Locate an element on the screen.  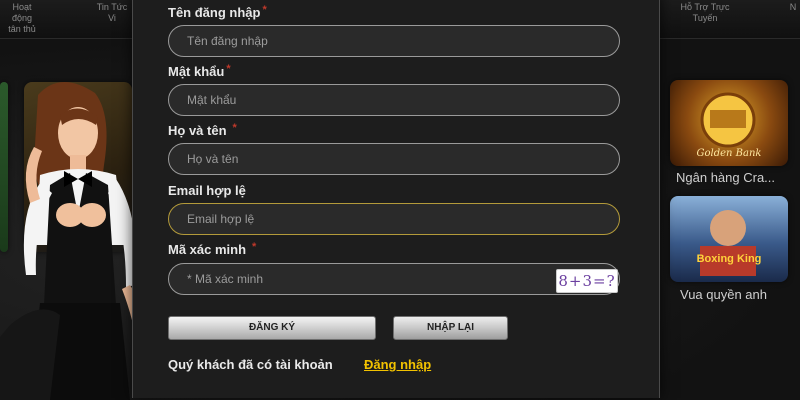
svg-text: Boxing King is located at coordinates (729, 259).